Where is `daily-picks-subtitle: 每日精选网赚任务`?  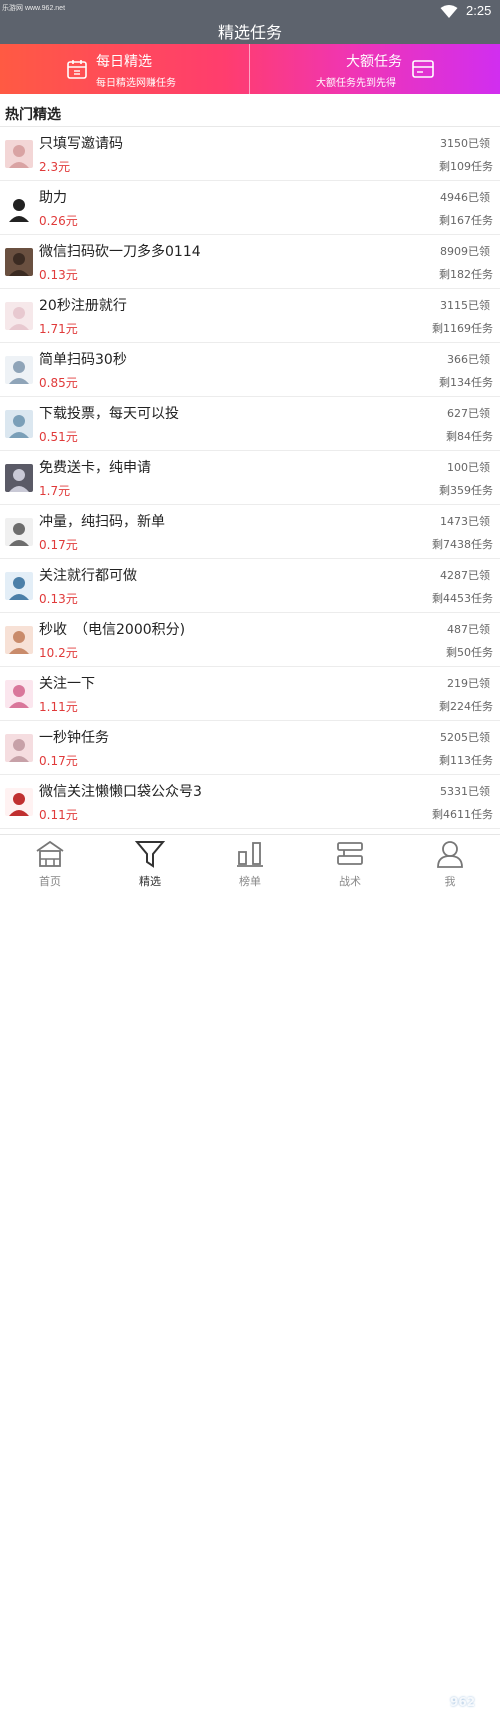
daily-picks-subtitle: 每日精选网赚任务 is located at coordinates (136, 83).